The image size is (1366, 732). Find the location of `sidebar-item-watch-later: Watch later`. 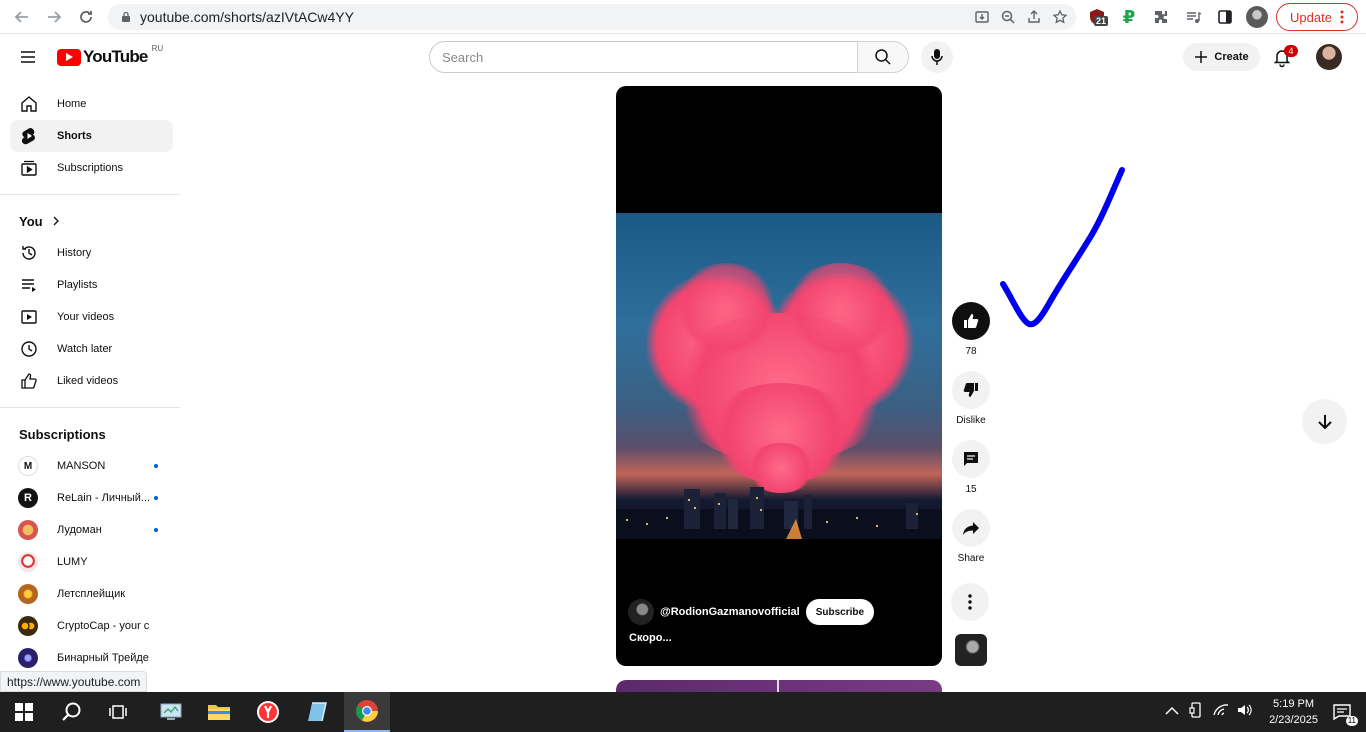

sidebar-item-watch-later: Watch later is located at coordinates (91, 349).